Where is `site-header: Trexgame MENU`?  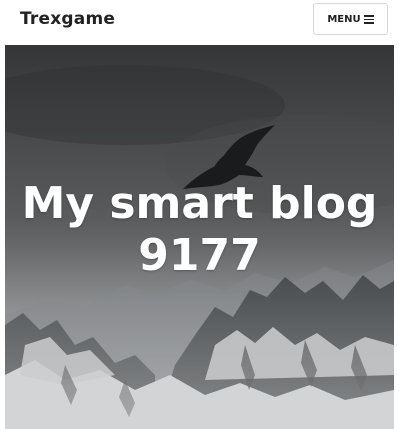 site-header: Trexgame MENU is located at coordinates (199, 21).